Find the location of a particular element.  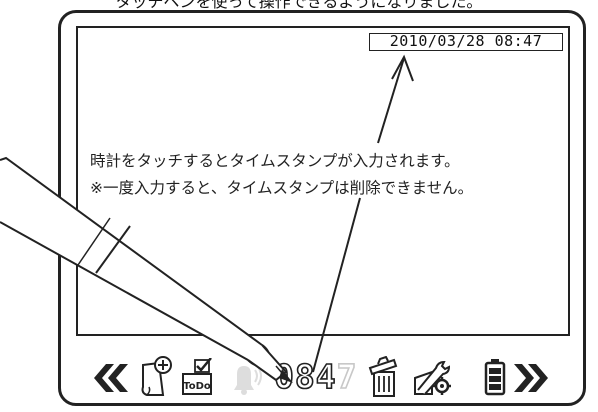

pointer-line is located at coordinates (336, 285).